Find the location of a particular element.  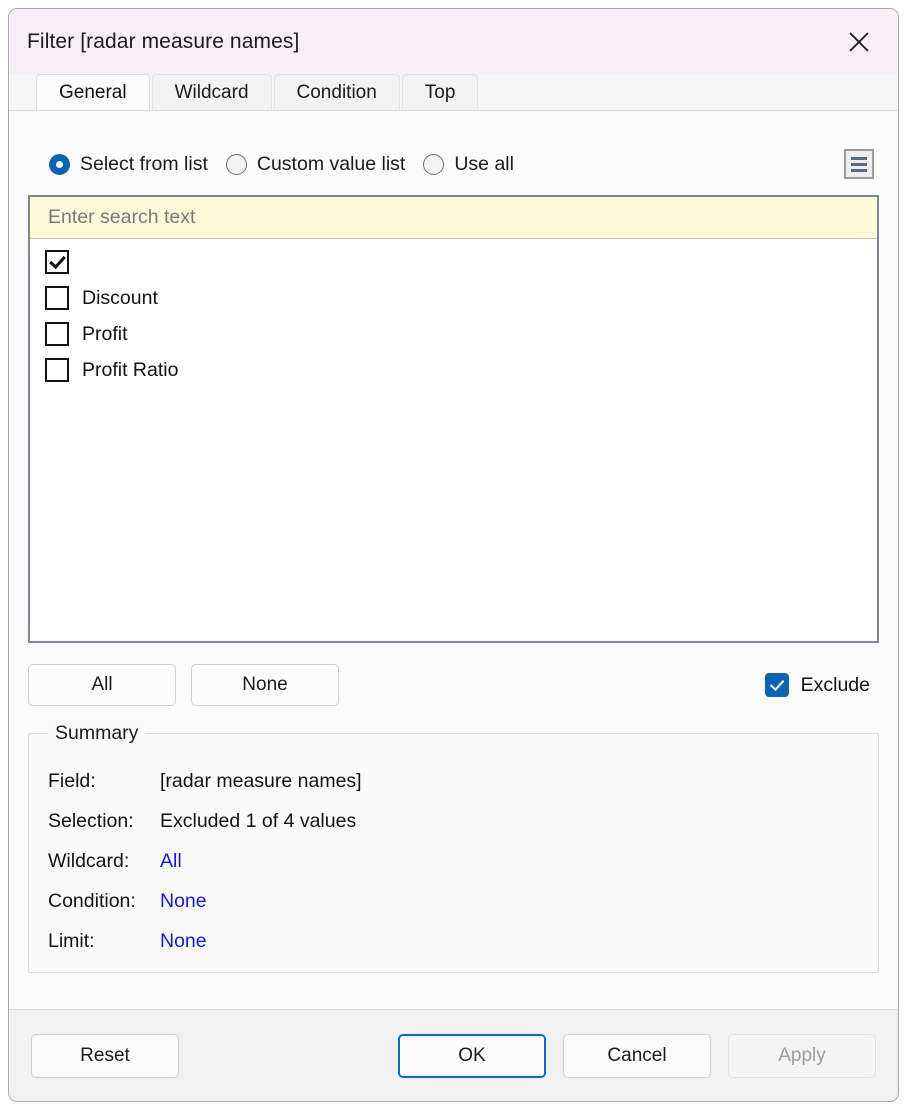

tab-general-label: General is located at coordinates (93, 92).